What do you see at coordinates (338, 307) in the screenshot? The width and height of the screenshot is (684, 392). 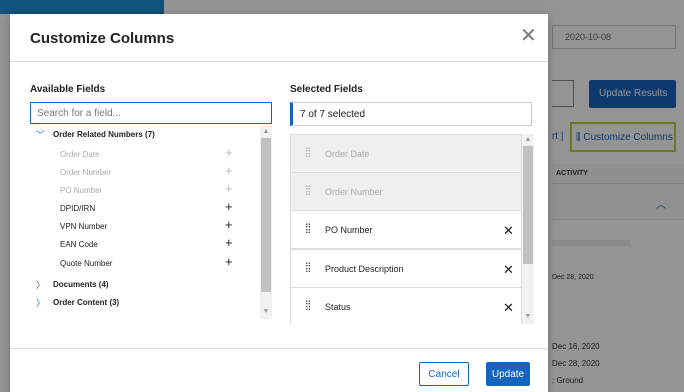 I see `selected-field-label: Status` at bounding box center [338, 307].